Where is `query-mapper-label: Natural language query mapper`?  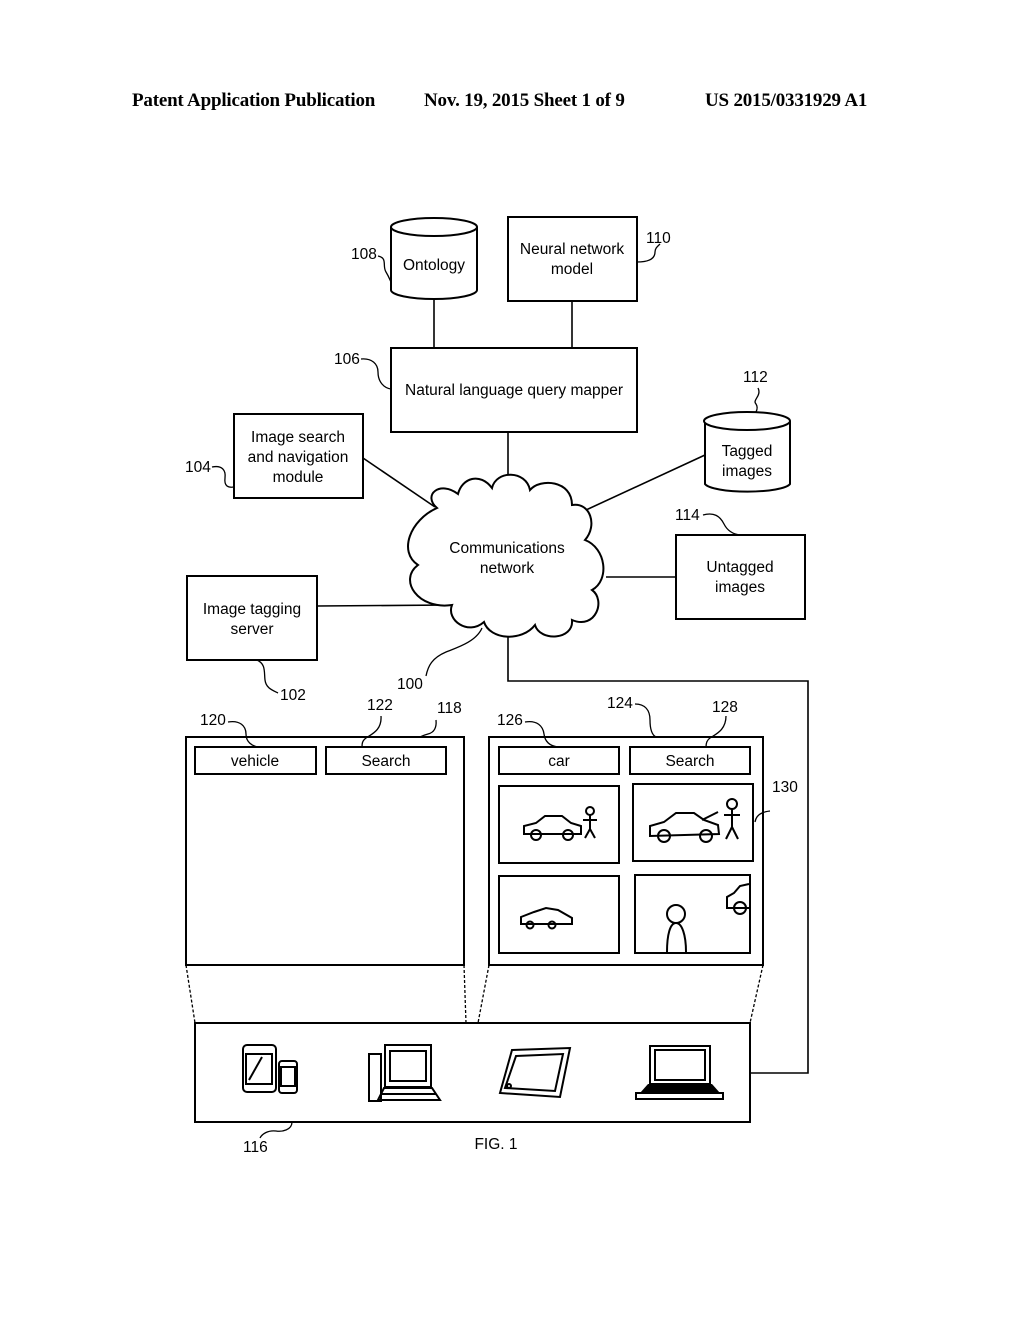 query-mapper-label: Natural language query mapper is located at coordinates (514, 390).